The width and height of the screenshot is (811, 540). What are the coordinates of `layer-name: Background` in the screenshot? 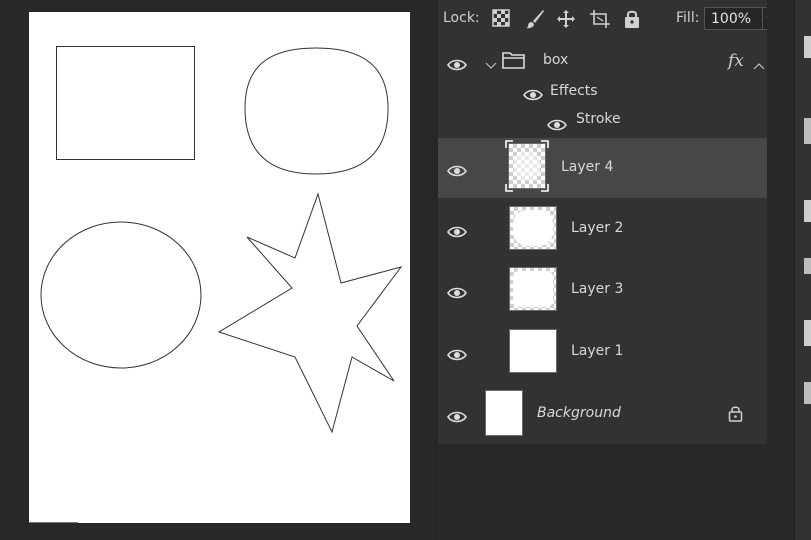 It's located at (579, 413).